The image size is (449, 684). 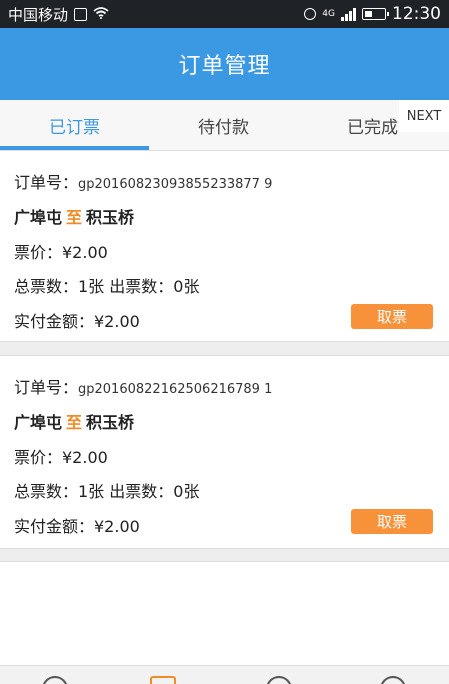 I want to click on app-bar: 订单管理, so click(x=224, y=64).